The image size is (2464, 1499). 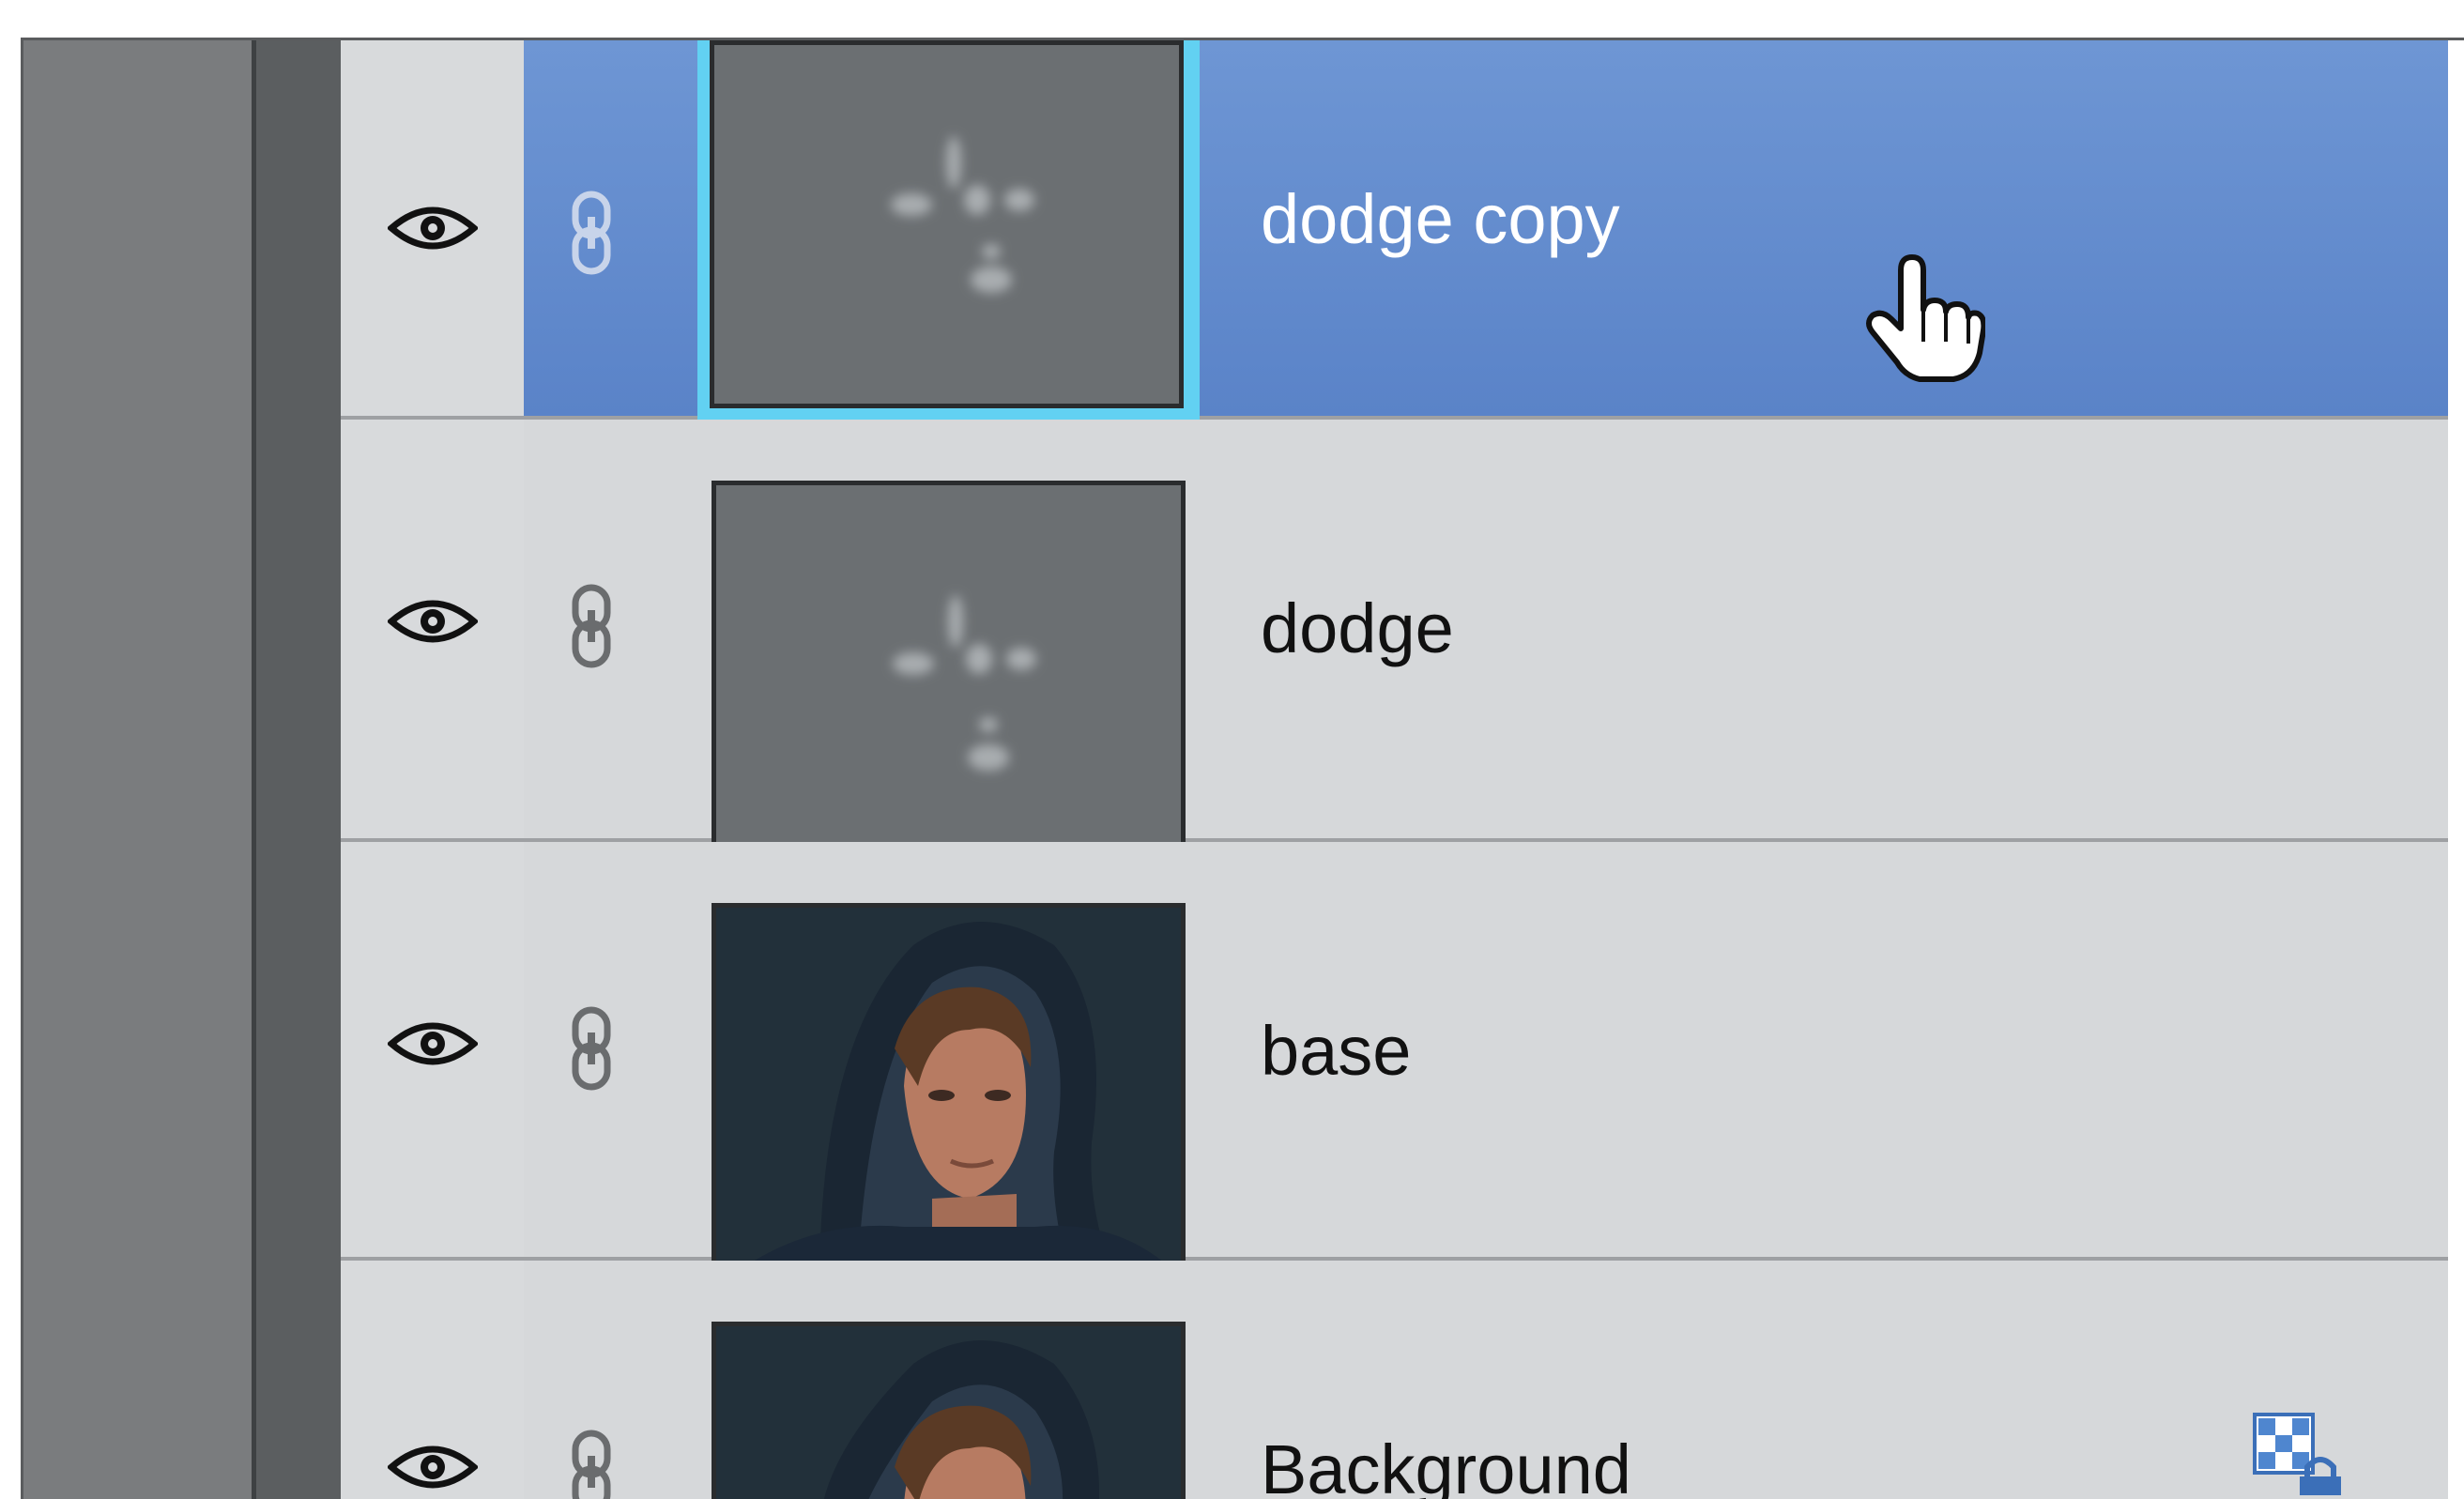 What do you see at coordinates (1446, 1464) in the screenshot?
I see `layer-name: Background` at bounding box center [1446, 1464].